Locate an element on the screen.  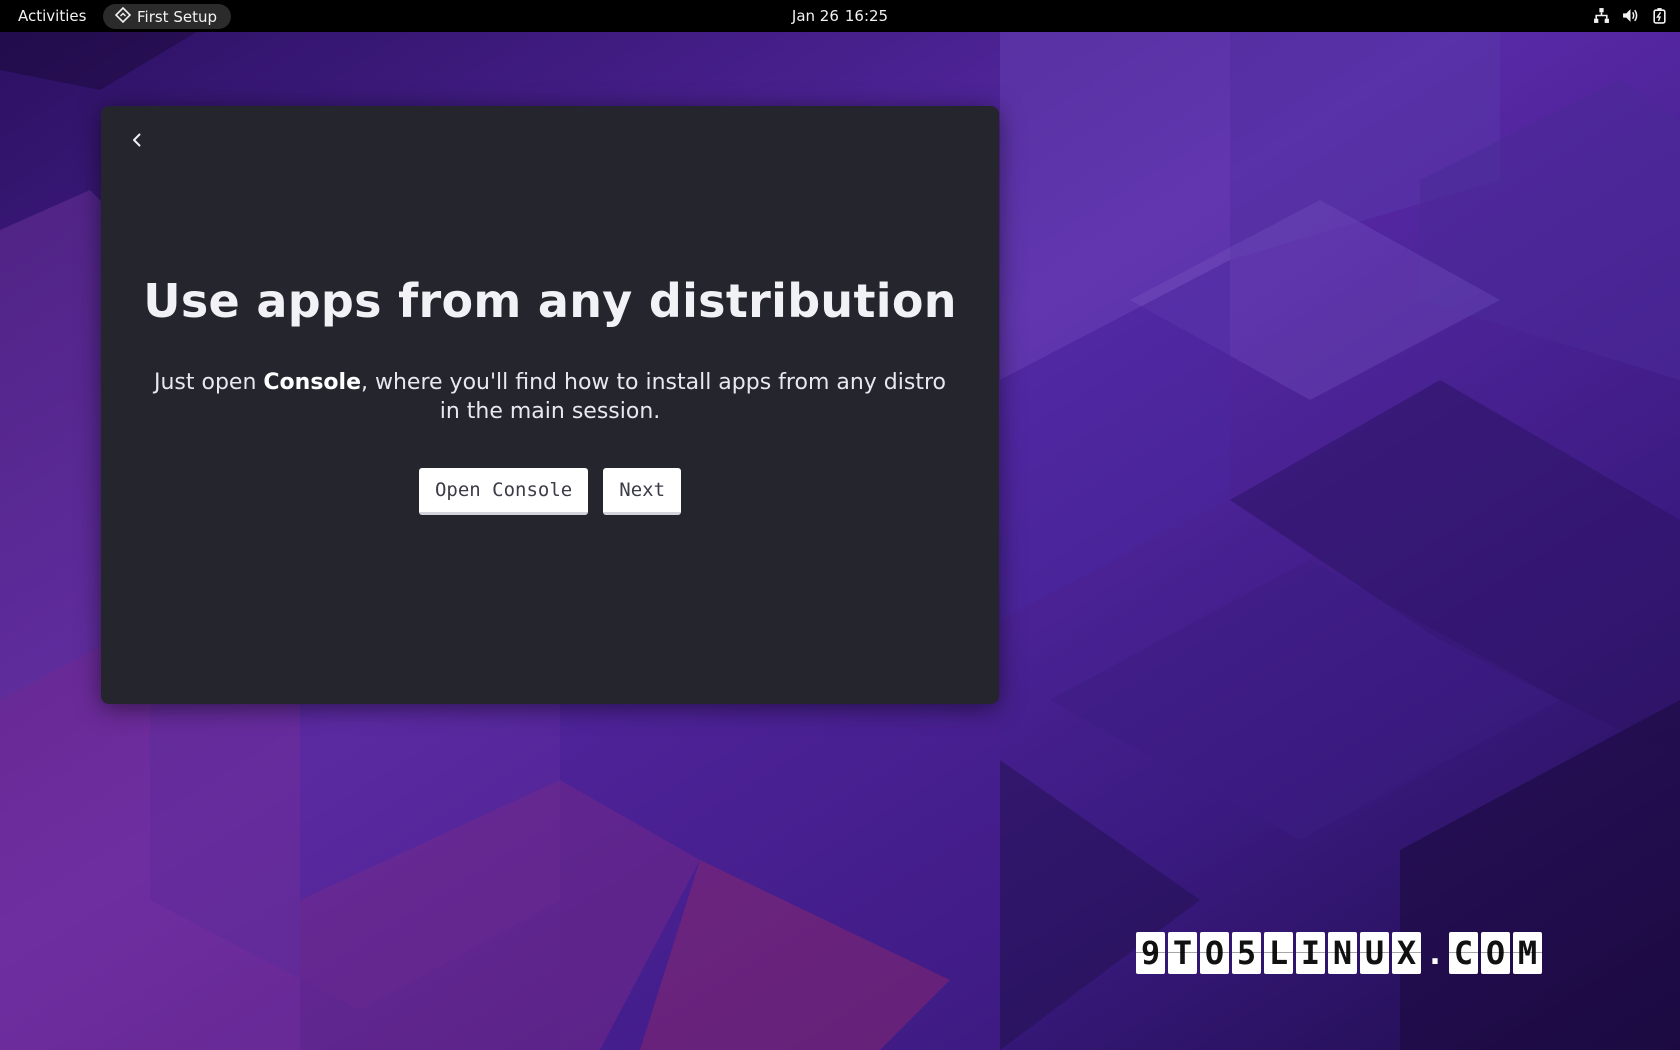
app-menu-button: First Setup is located at coordinates (167, 16).